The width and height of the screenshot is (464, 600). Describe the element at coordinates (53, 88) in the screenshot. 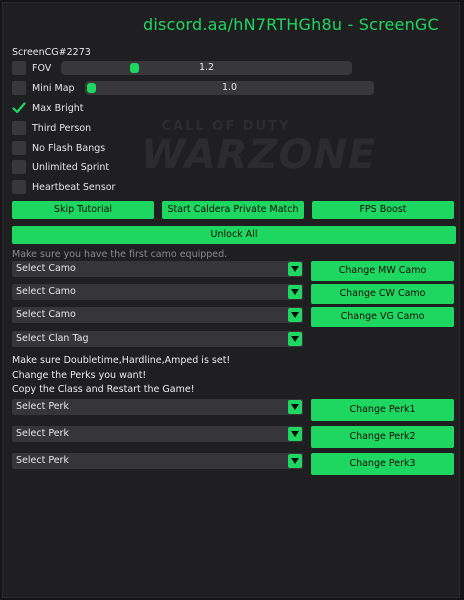

I see `mini-map-label: Mini Map` at that location.